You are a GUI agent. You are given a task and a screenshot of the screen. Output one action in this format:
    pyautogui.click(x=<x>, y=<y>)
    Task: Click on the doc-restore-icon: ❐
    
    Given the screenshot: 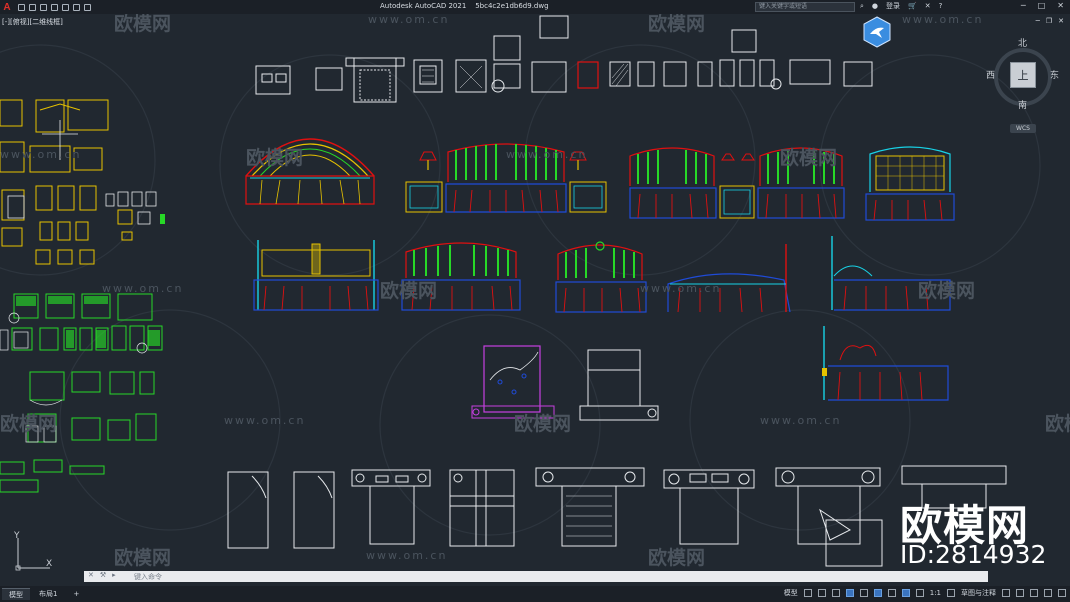 What is the action you would take?
    pyautogui.click(x=1049, y=21)
    